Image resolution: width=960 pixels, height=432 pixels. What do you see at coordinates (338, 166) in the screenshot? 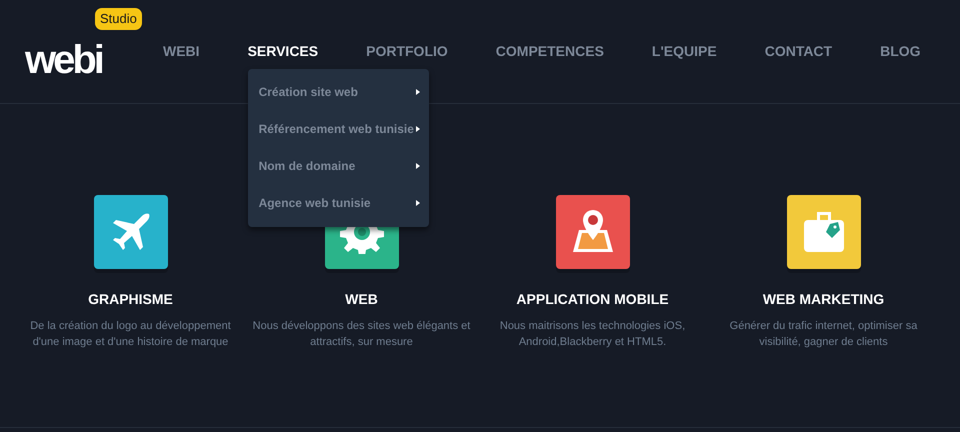
I see `dropdown-item: Nom de domaine` at bounding box center [338, 166].